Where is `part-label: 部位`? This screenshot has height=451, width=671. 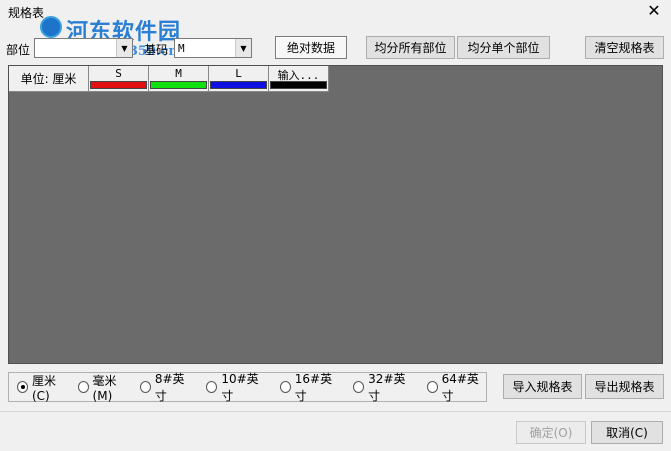 part-label: 部位 is located at coordinates (18, 50).